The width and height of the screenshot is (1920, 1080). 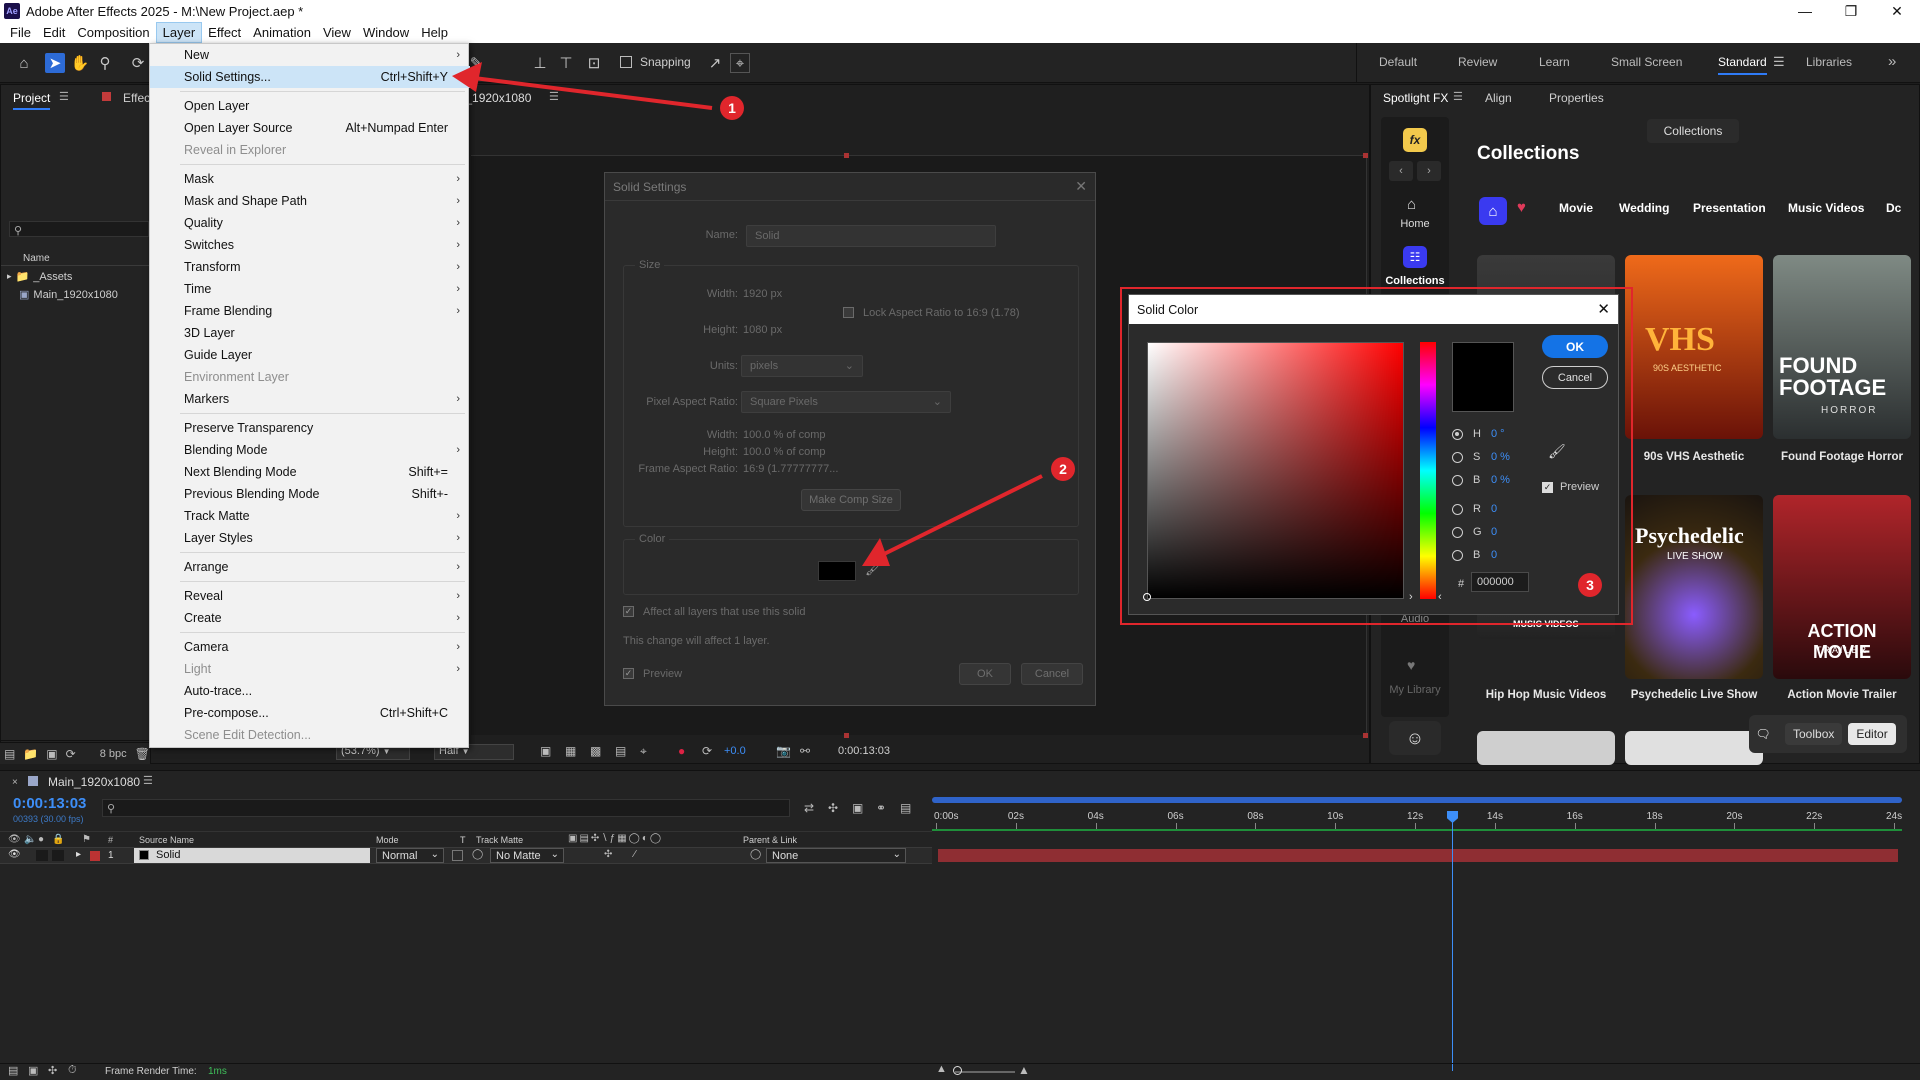 I want to click on project-item-main-comp: ▣ Main_1920x1080, so click(x=68, y=295).